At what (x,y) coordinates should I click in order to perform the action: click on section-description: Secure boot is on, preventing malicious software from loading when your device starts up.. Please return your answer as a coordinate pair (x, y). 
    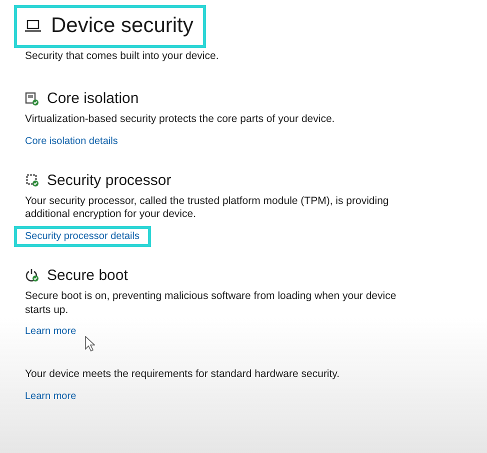
    Looking at the image, I should click on (211, 304).